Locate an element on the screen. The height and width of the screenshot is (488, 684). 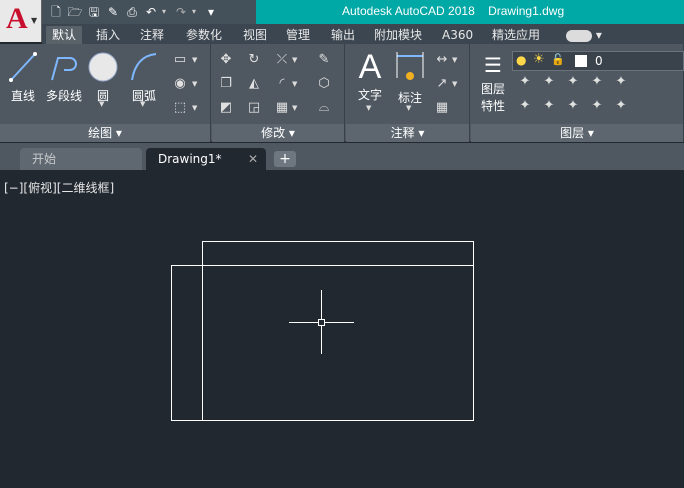
layer-lock-icon: ✦ is located at coordinates (621, 82).